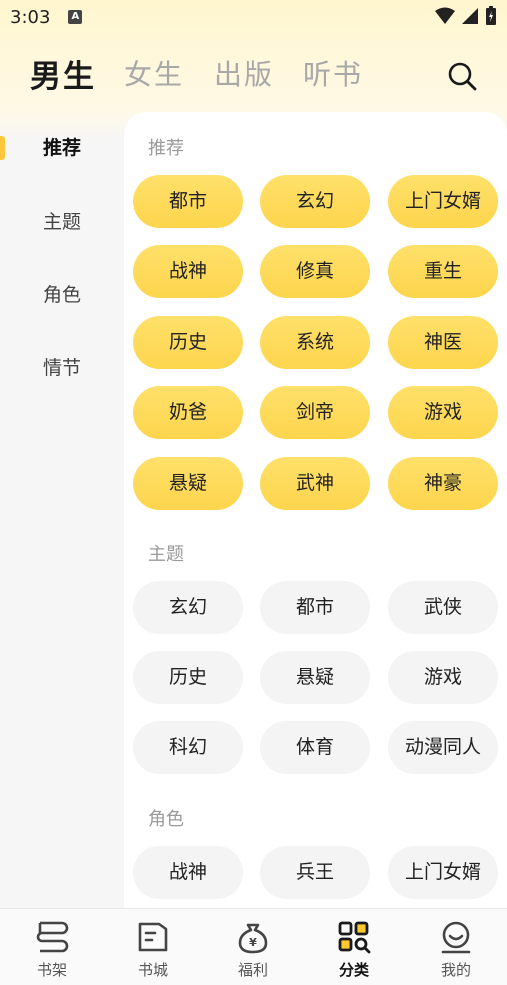 This screenshot has height=985, width=507. I want to click on bottom-nav-bookstore: 书城, so click(153, 947).